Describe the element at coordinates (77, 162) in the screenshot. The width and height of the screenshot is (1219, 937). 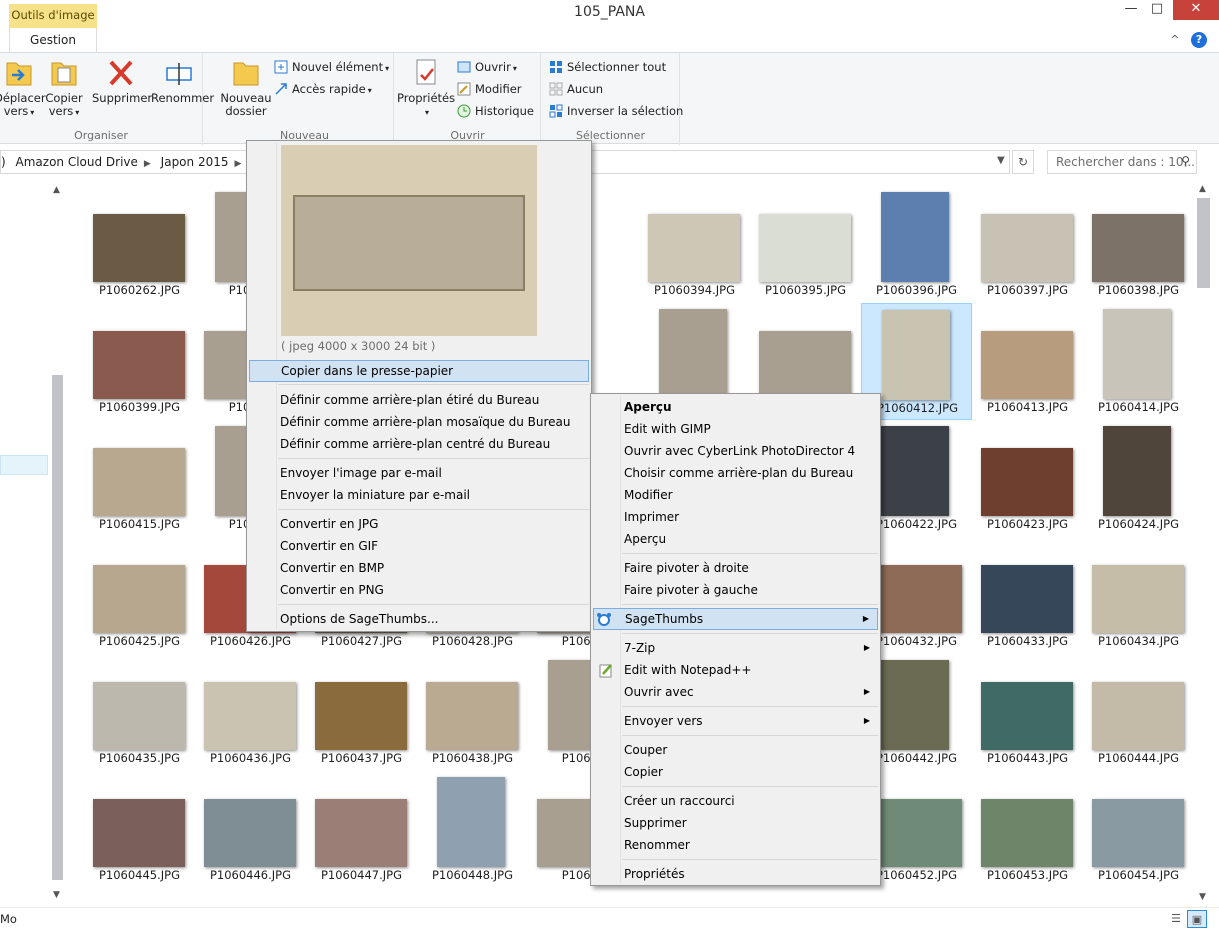
I see `breadcrumb-item: Amazon Cloud Drive` at that location.